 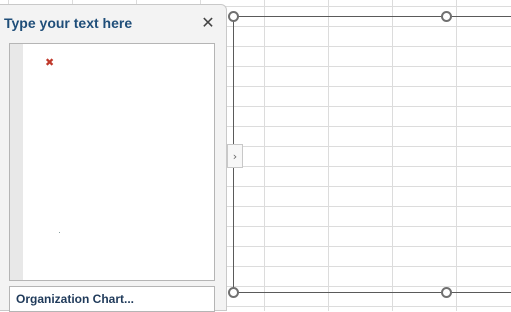 What do you see at coordinates (208, 22) in the screenshot?
I see `close-icon: ✕` at bounding box center [208, 22].